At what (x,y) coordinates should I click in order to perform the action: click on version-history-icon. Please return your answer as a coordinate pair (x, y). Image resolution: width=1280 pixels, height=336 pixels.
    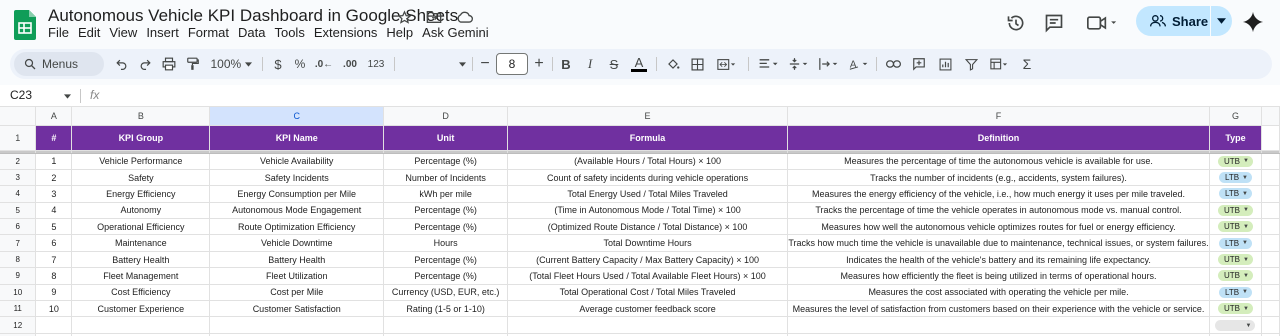
    Looking at the image, I should click on (1016, 23).